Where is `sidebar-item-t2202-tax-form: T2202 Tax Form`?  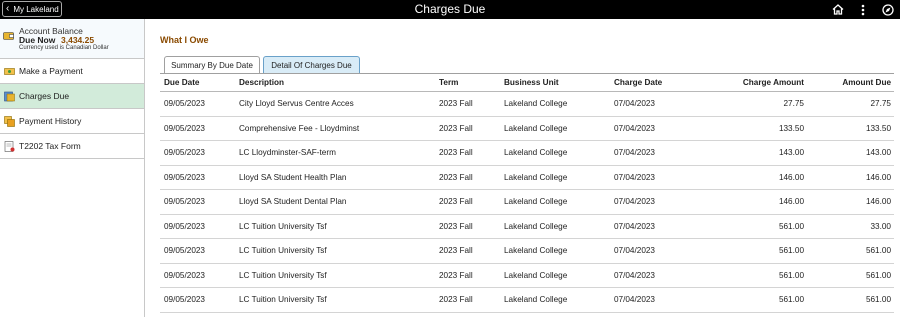
sidebar-item-t2202-tax-form: T2202 Tax Form is located at coordinates (72, 146).